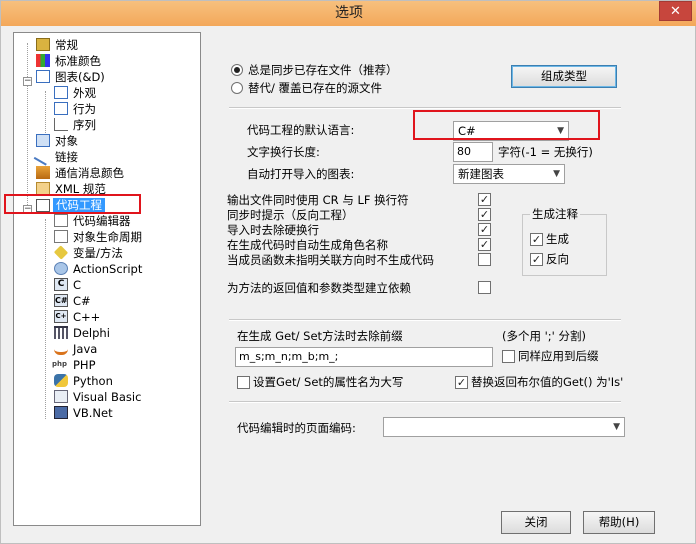 The height and width of the screenshot is (544, 696). What do you see at coordinates (506, 125) in the screenshot?
I see `highlight-box-language` at bounding box center [506, 125].